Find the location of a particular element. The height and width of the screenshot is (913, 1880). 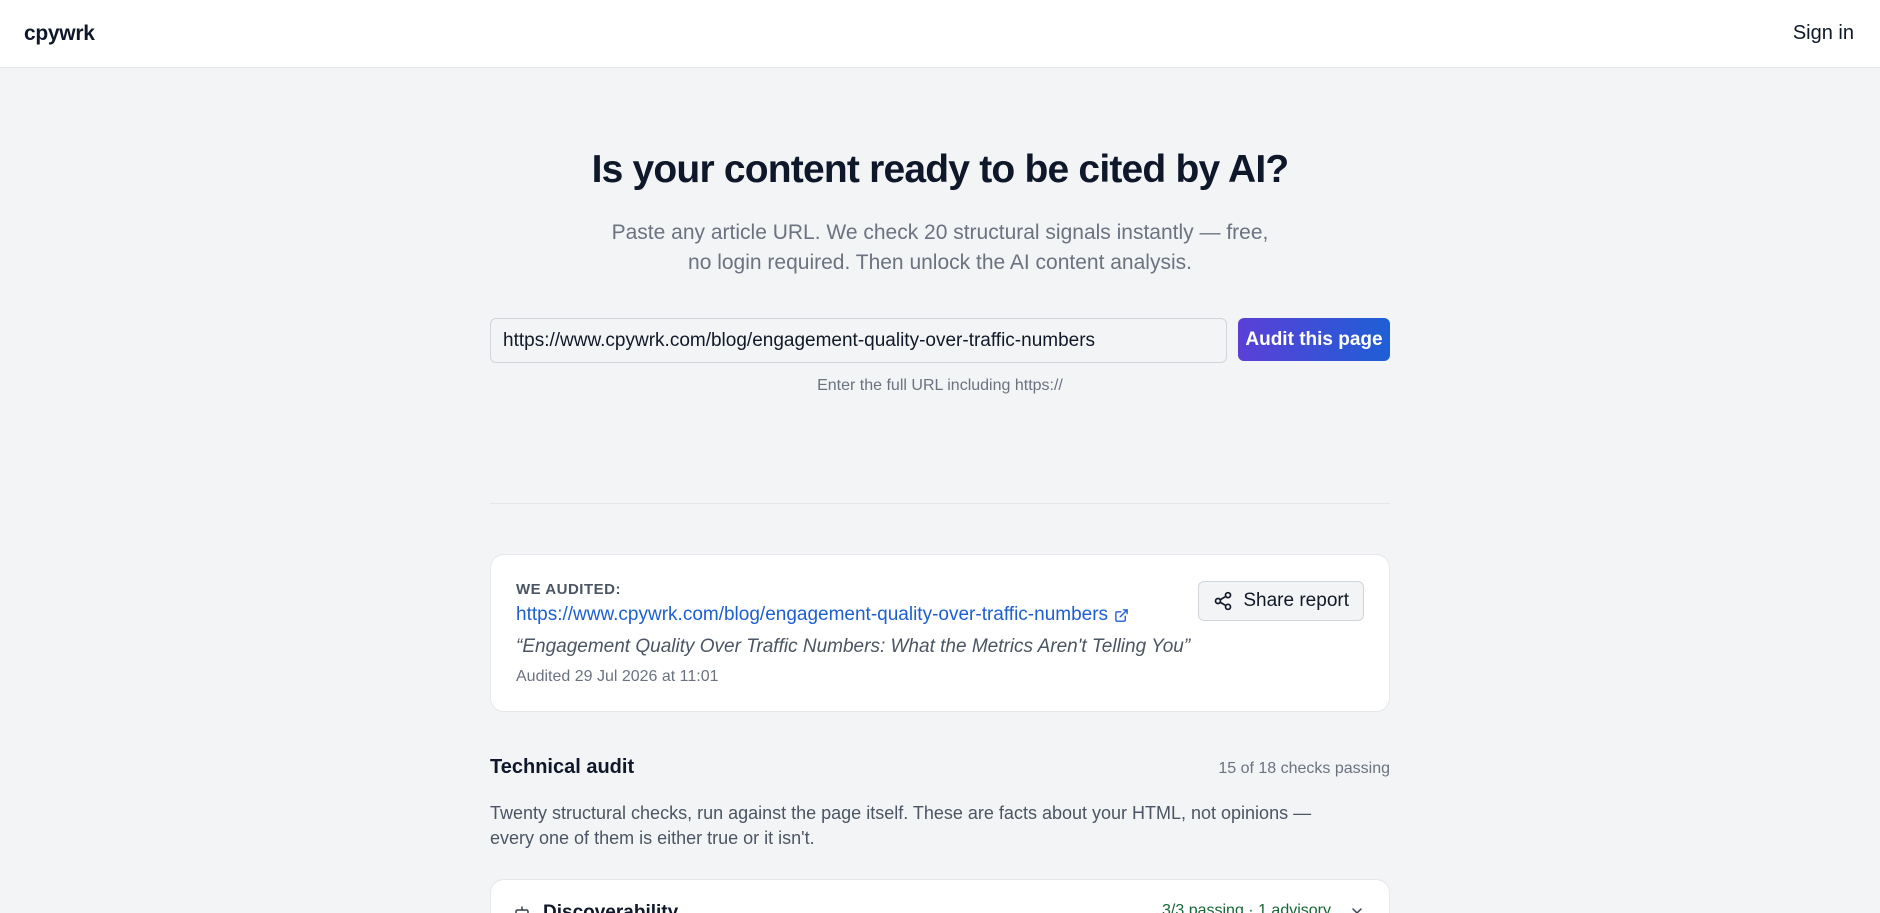

section-name: Discoverability is located at coordinates (611, 907).